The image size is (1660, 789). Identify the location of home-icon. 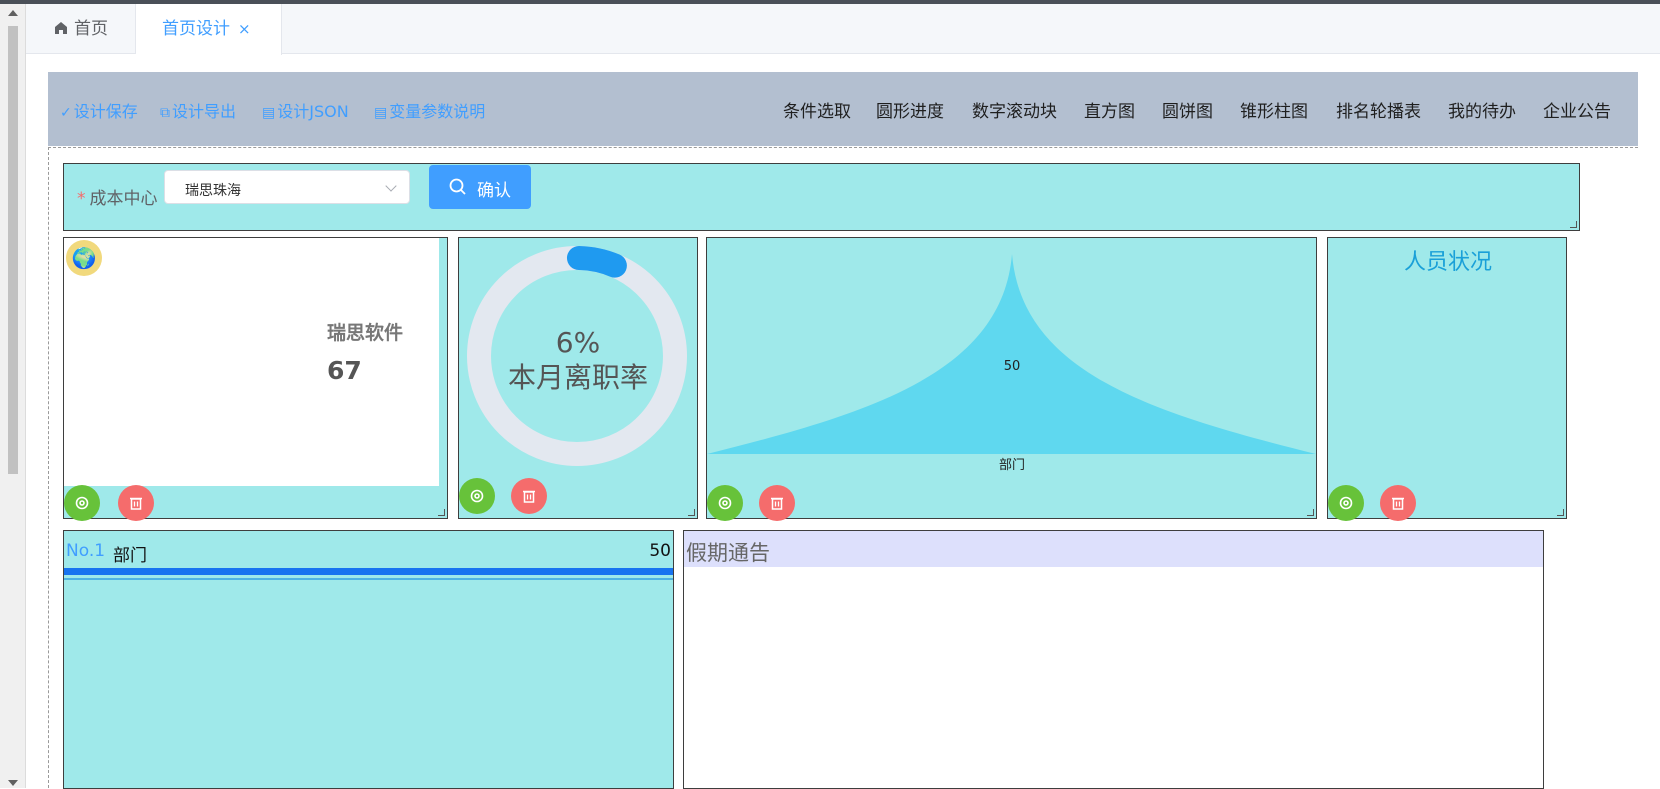
(61, 28).